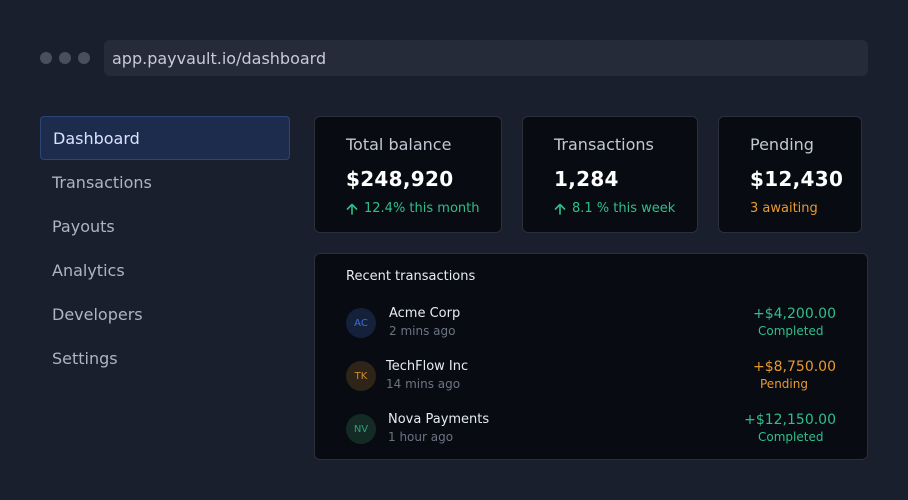 This screenshot has width=908, height=500. I want to click on avatar: TK, so click(361, 376).